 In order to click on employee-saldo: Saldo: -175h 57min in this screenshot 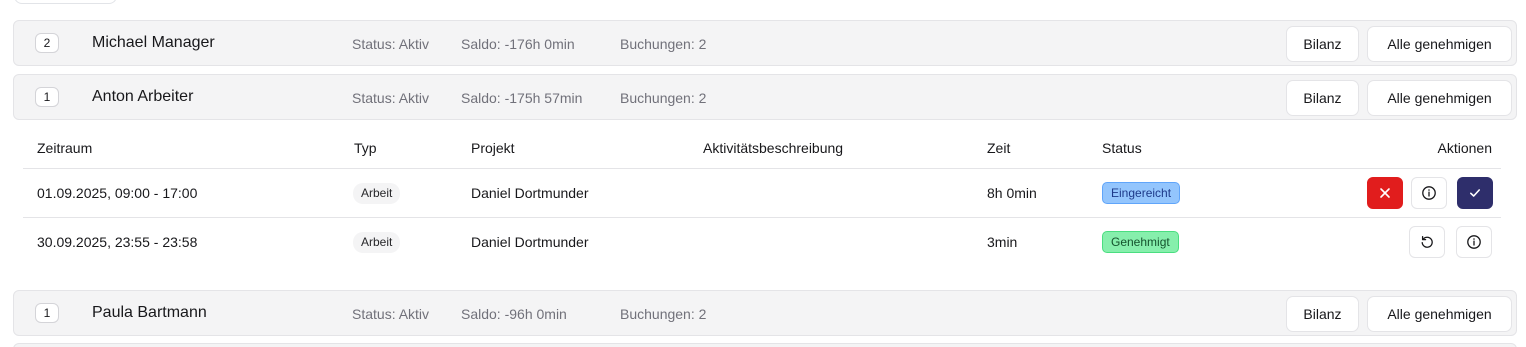, I will do `click(522, 98)`.